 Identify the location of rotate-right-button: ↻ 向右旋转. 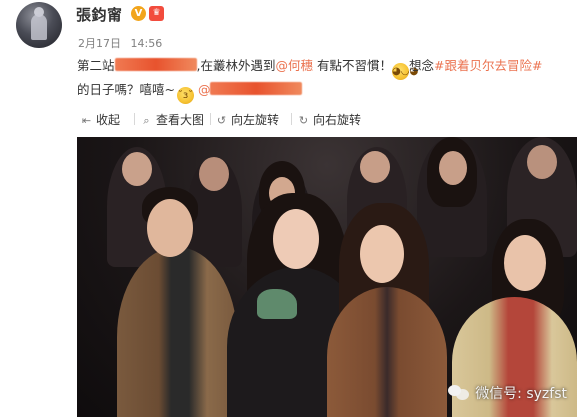
(329, 119).